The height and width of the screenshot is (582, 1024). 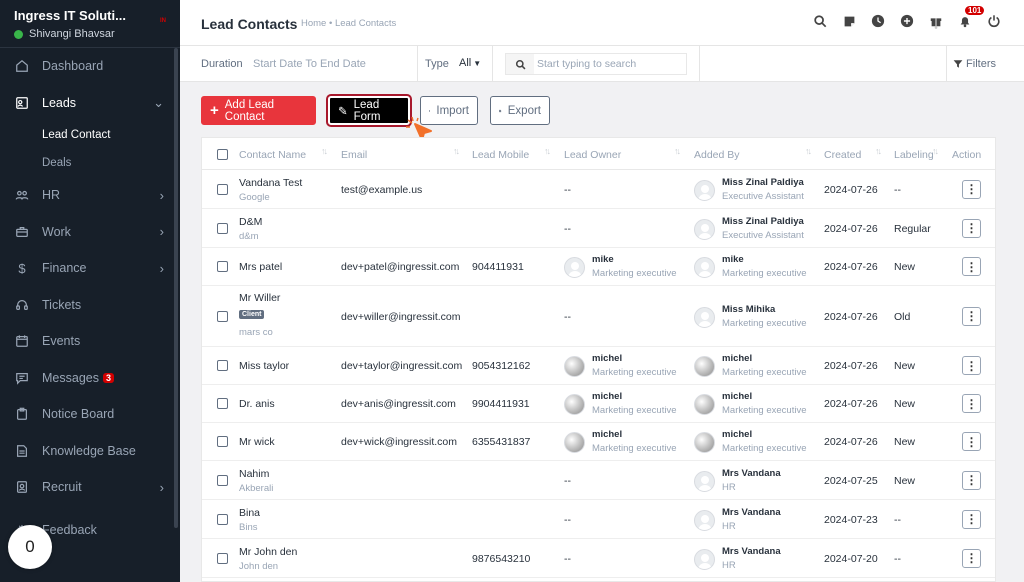 What do you see at coordinates (994, 21) in the screenshot?
I see `power-icon` at bounding box center [994, 21].